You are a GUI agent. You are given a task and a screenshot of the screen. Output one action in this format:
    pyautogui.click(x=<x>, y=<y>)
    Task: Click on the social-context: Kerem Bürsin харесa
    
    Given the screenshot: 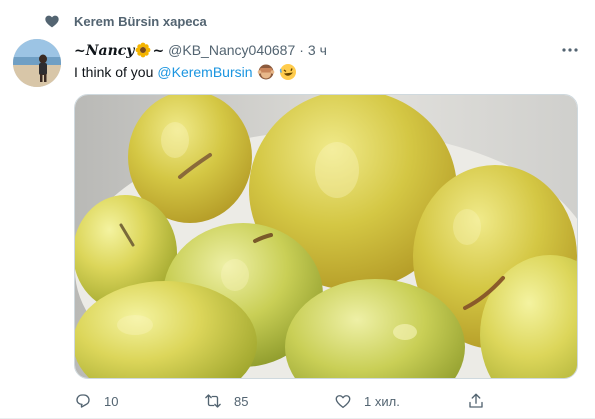 What is the action you would take?
    pyautogui.click(x=125, y=21)
    